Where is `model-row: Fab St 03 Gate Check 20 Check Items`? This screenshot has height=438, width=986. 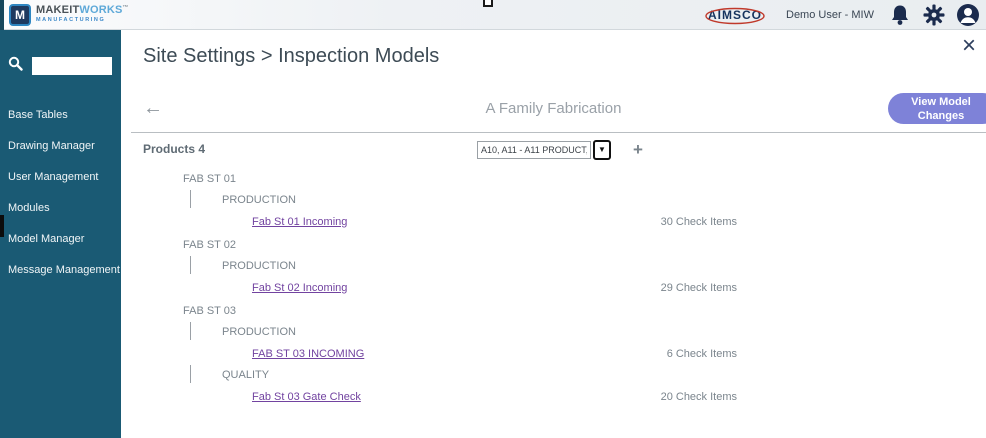
model-row: Fab St 03 Gate Check 20 Check Items is located at coordinates (440, 397).